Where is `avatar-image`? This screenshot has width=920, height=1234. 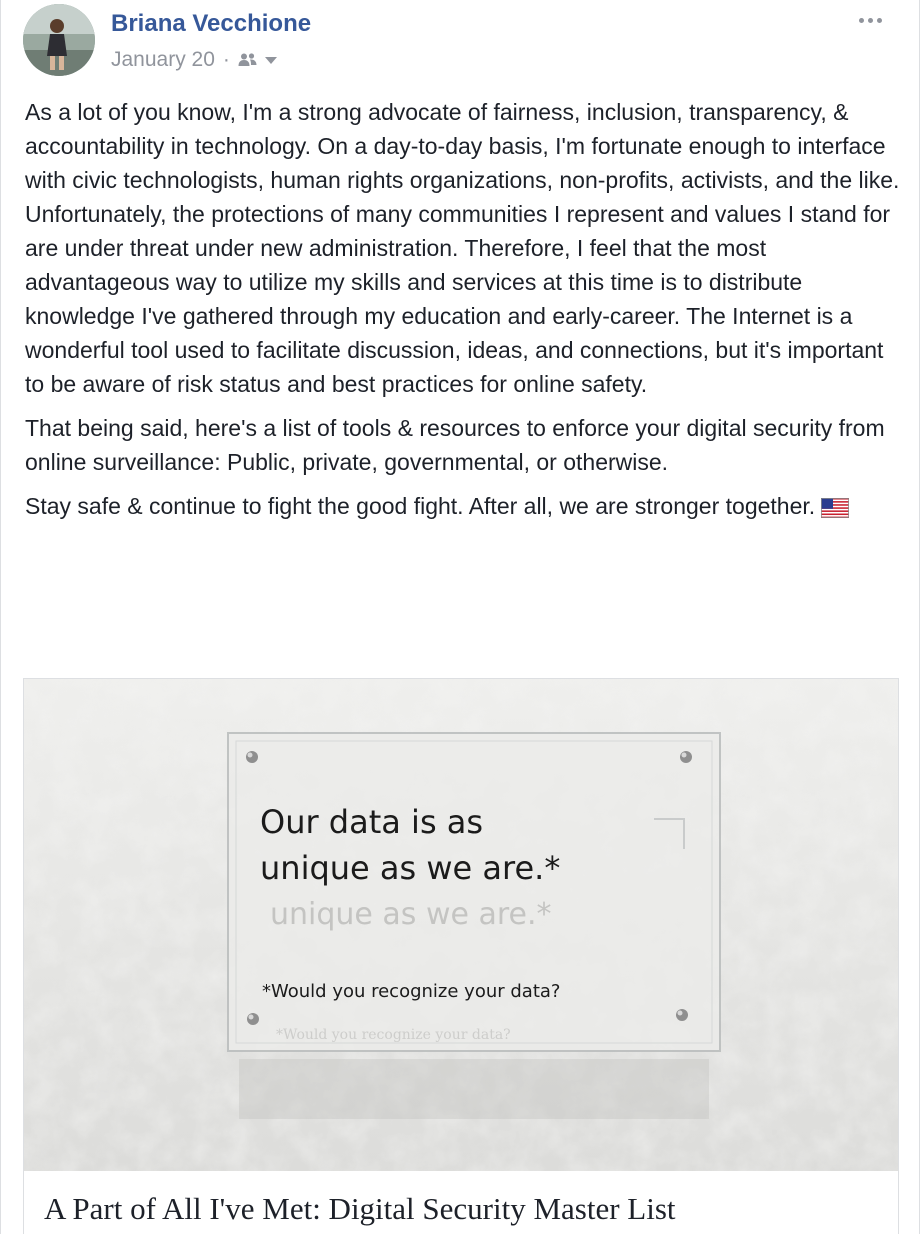
avatar-image is located at coordinates (59, 40).